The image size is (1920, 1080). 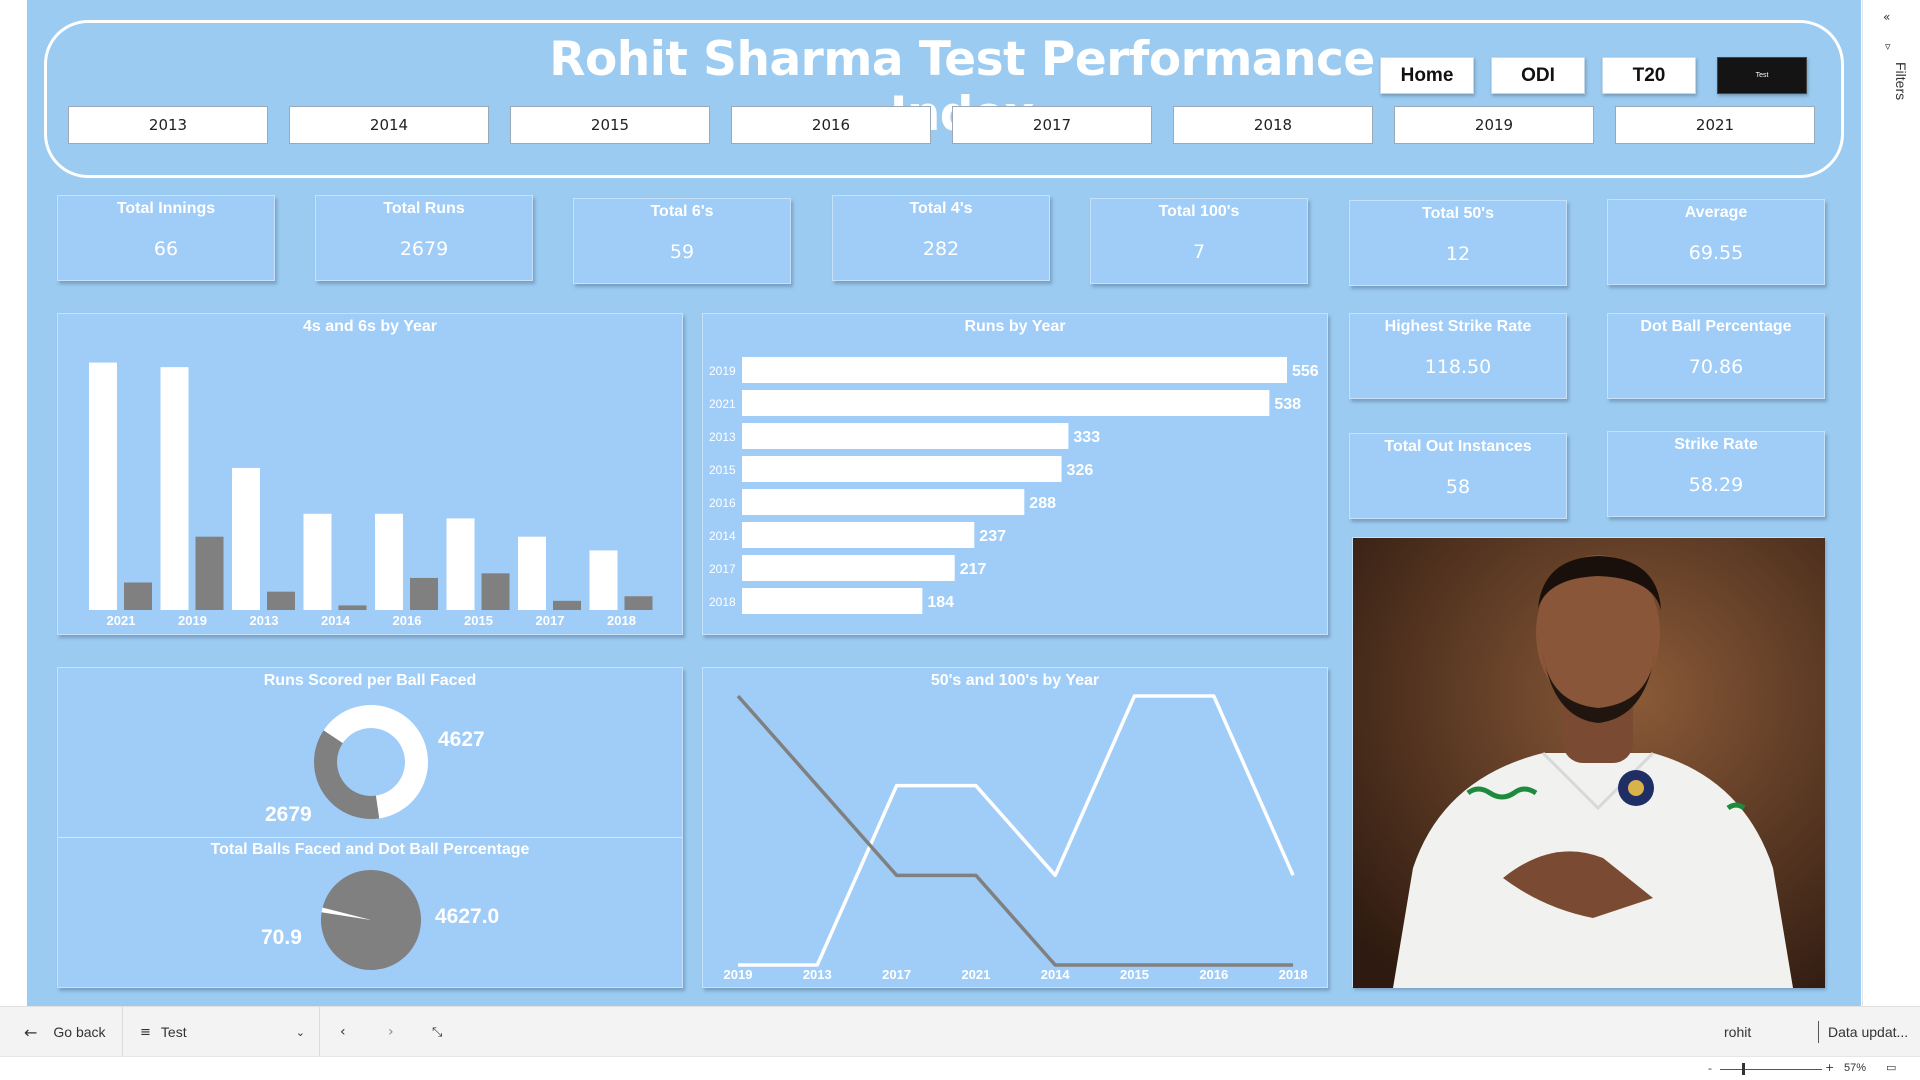 I want to click on kpi-total-sixes: Total 6's 59, so click(x=682, y=241).